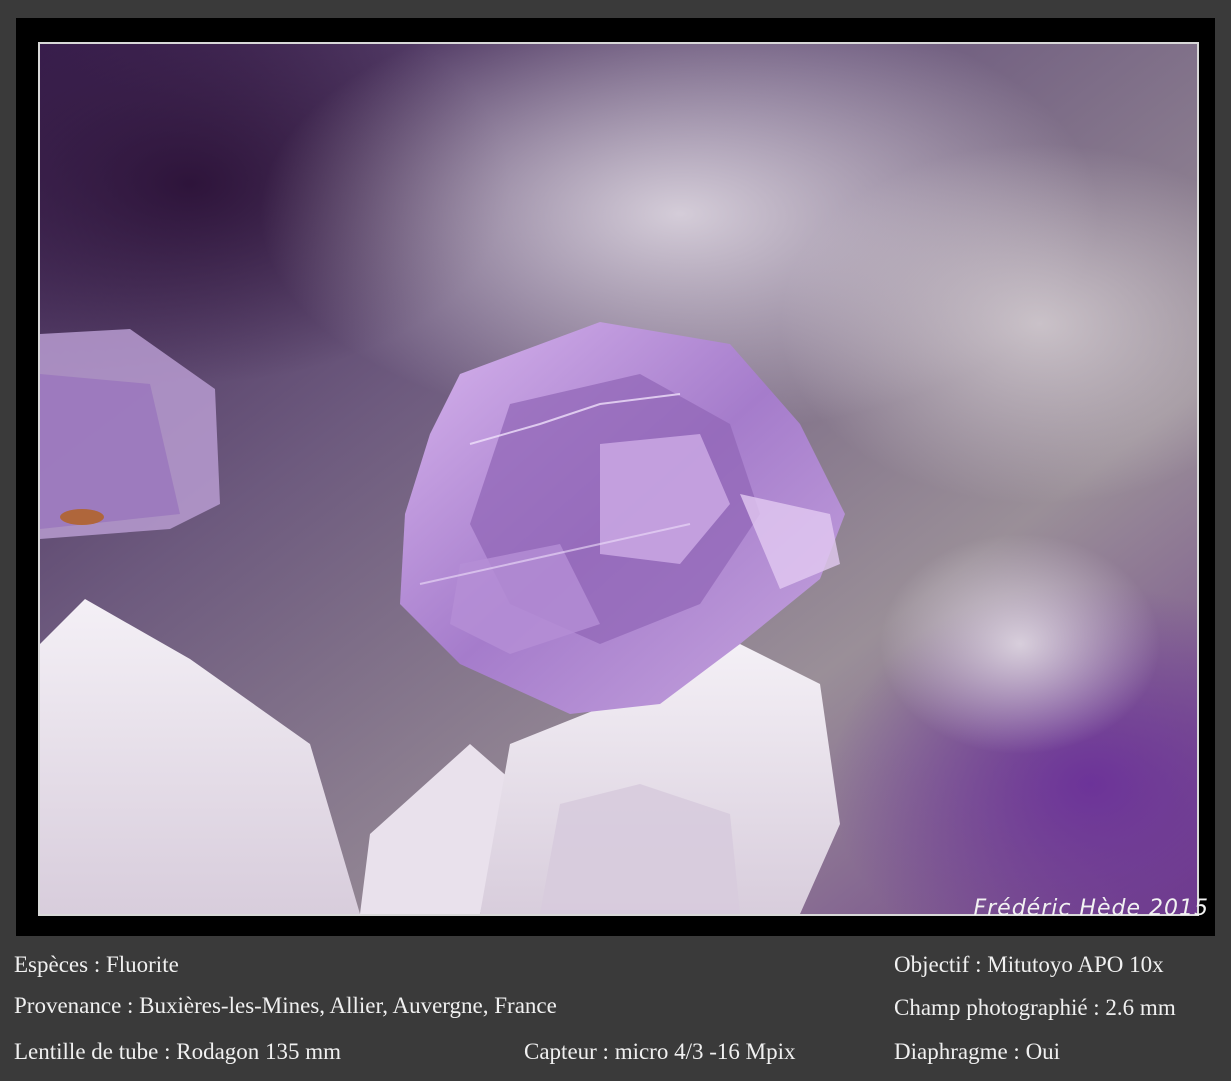 Image resolution: width=1231 pixels, height=1081 pixels. Describe the element at coordinates (1035, 1007) in the screenshot. I see `caption-champ: Champ photographié : 2.6 mm` at that location.